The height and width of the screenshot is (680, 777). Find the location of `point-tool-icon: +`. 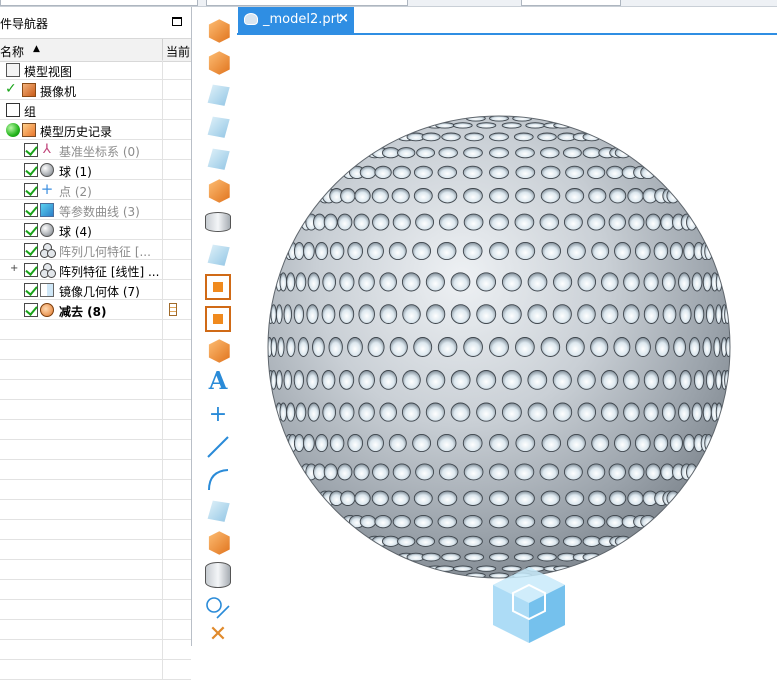

point-tool-icon: + is located at coordinates (218, 415).